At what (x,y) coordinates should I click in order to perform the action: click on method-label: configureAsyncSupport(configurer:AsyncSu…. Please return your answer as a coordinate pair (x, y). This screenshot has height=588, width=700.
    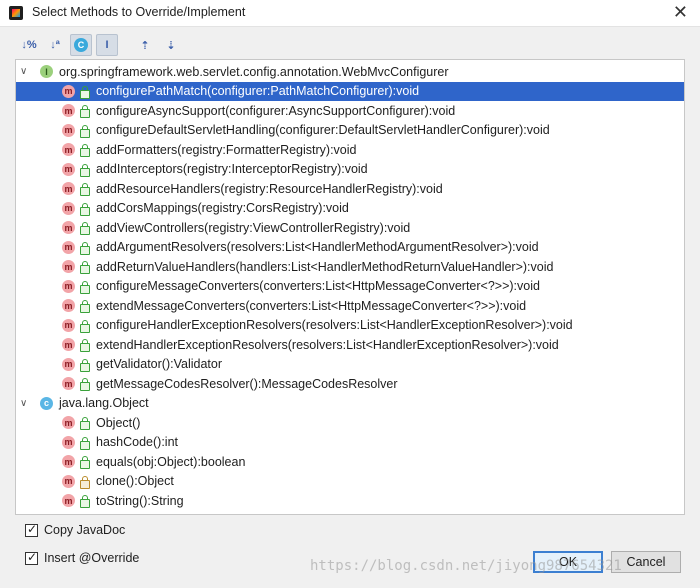
    Looking at the image, I should click on (276, 110).